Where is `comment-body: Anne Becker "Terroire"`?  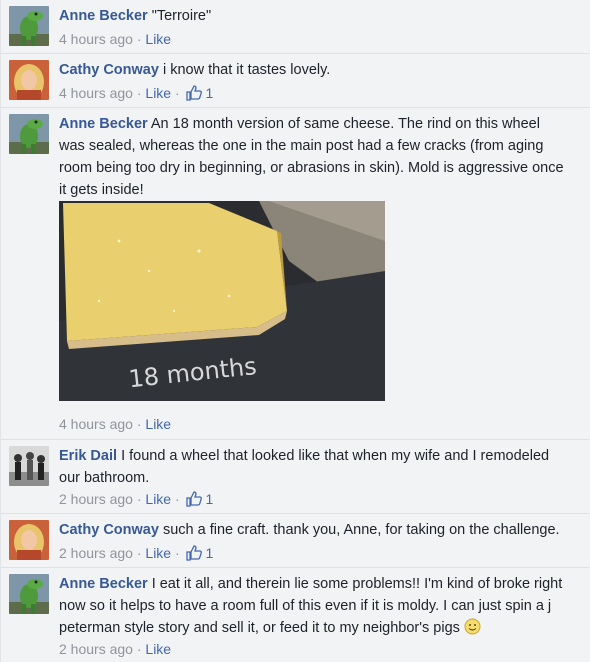 comment-body: Anne Becker "Terroire" is located at coordinates (313, 16).